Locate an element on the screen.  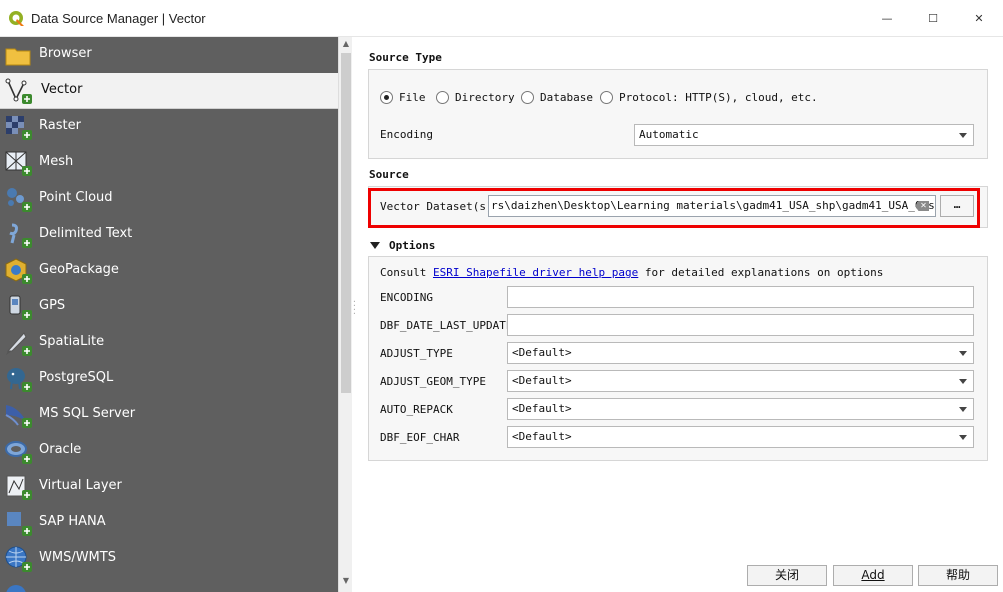
sidebar-item-oracle: Oracle is located at coordinates (169, 451).